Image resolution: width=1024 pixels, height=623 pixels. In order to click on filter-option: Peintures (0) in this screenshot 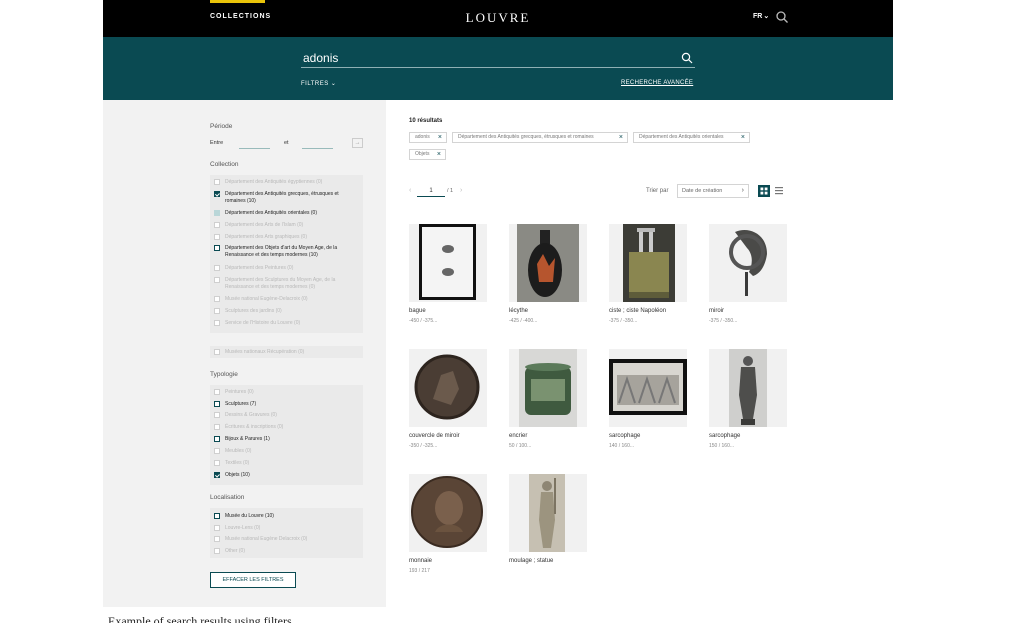, I will do `click(286, 392)`.